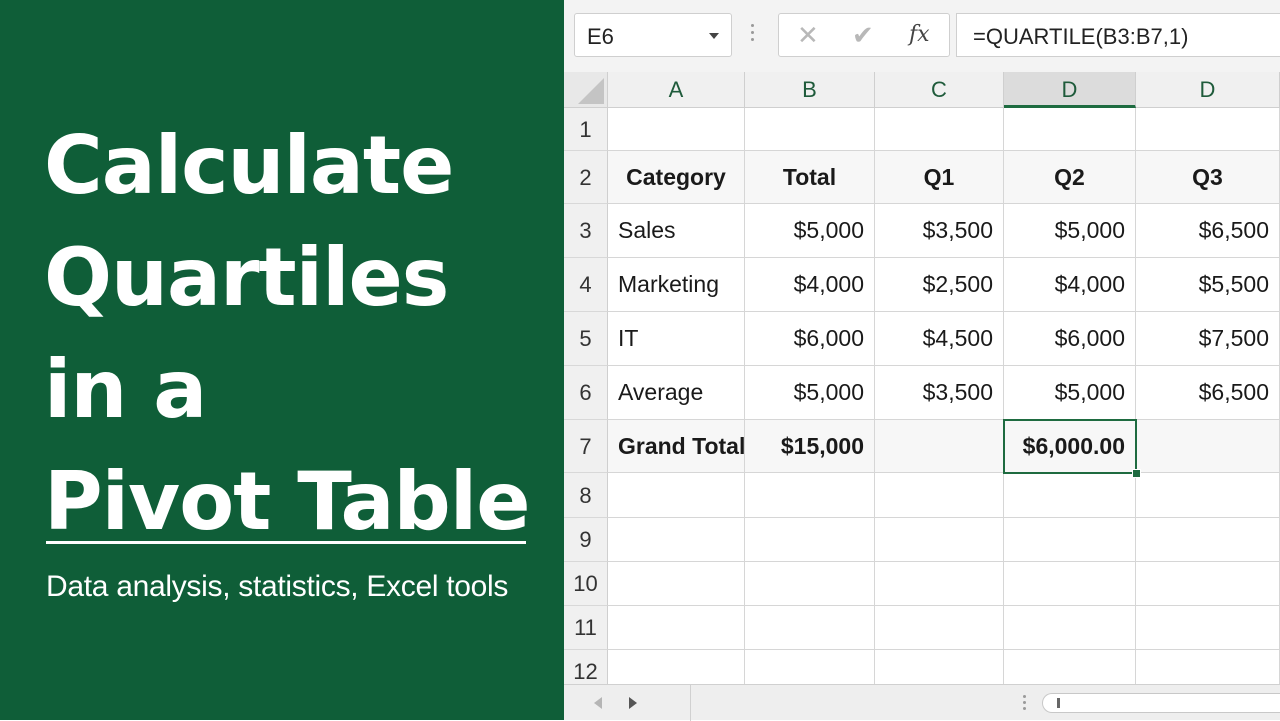 The height and width of the screenshot is (721, 1280). I want to click on formula-buttons: ✕ ✔ fx, so click(864, 35).